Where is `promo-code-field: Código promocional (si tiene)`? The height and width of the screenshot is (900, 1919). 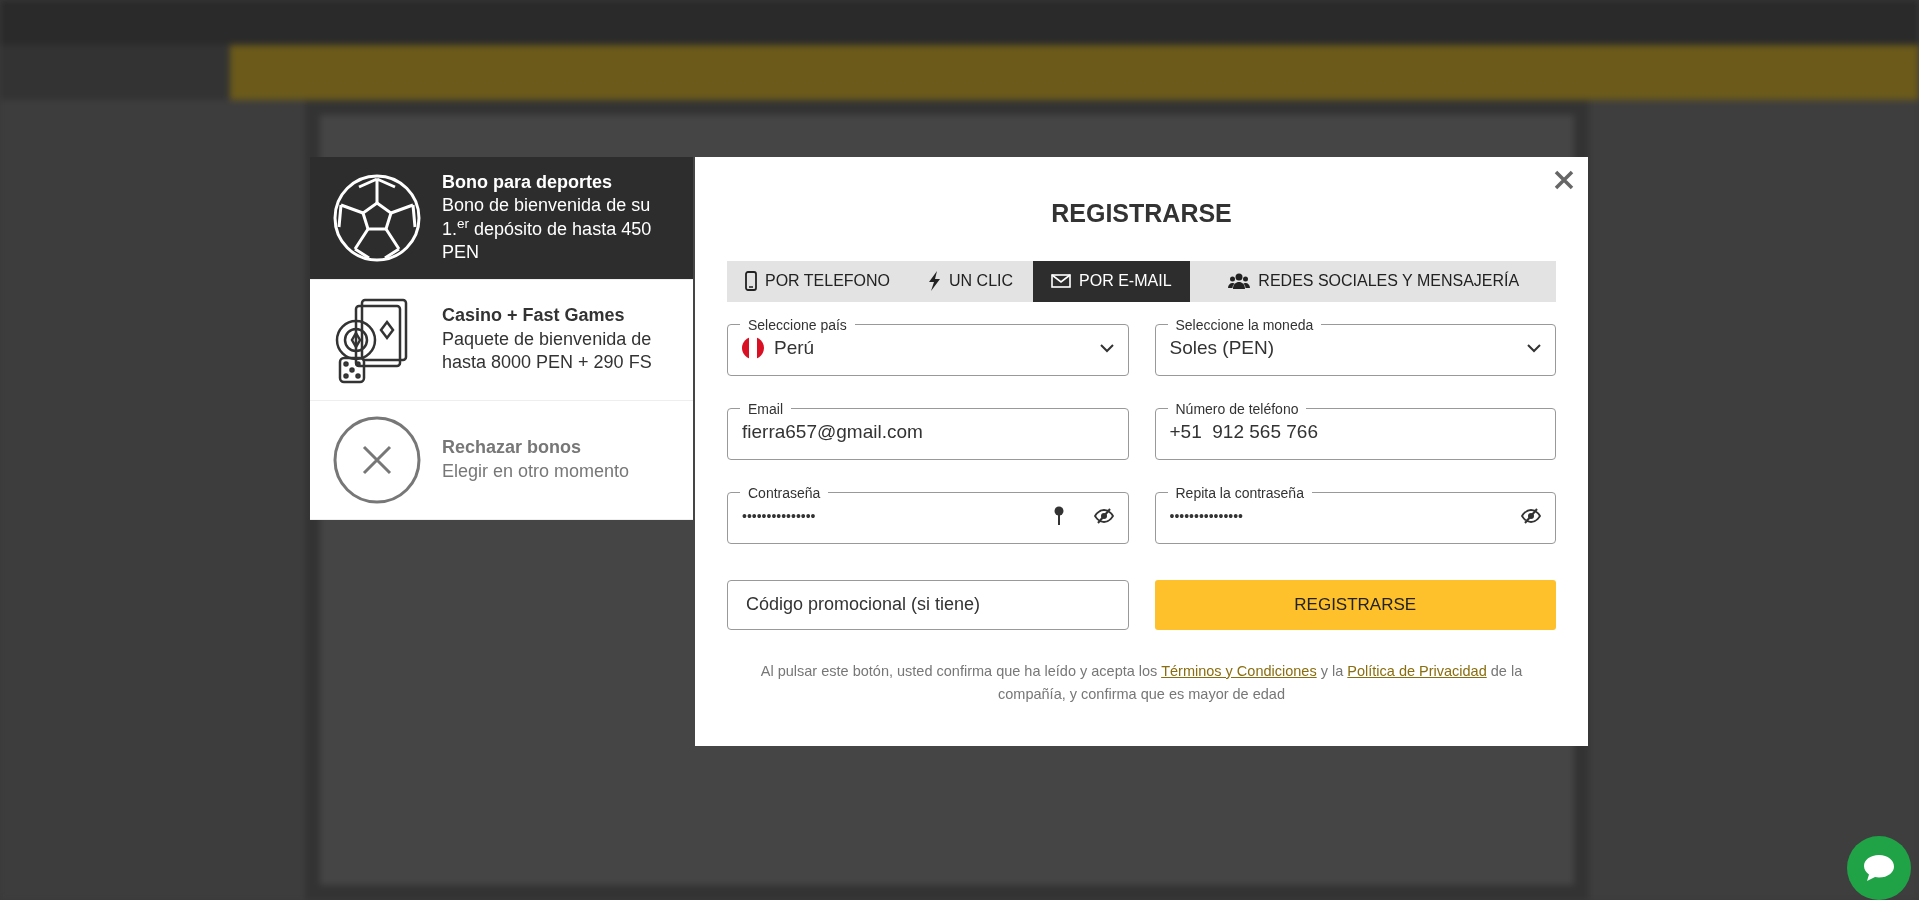
promo-code-field: Código promocional (si tiene) is located at coordinates (928, 604).